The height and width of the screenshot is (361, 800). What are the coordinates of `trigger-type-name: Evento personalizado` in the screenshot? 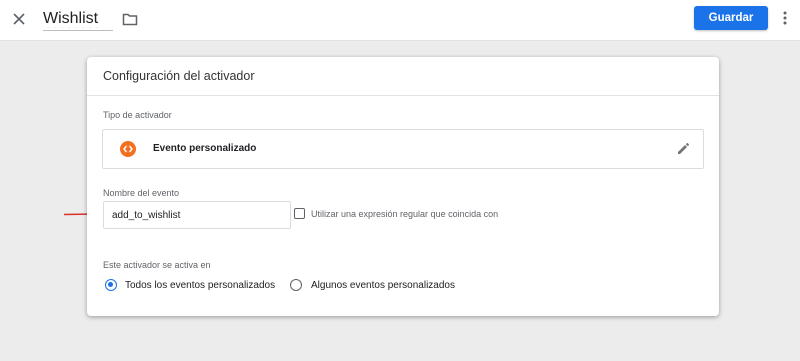 It's located at (205, 148).